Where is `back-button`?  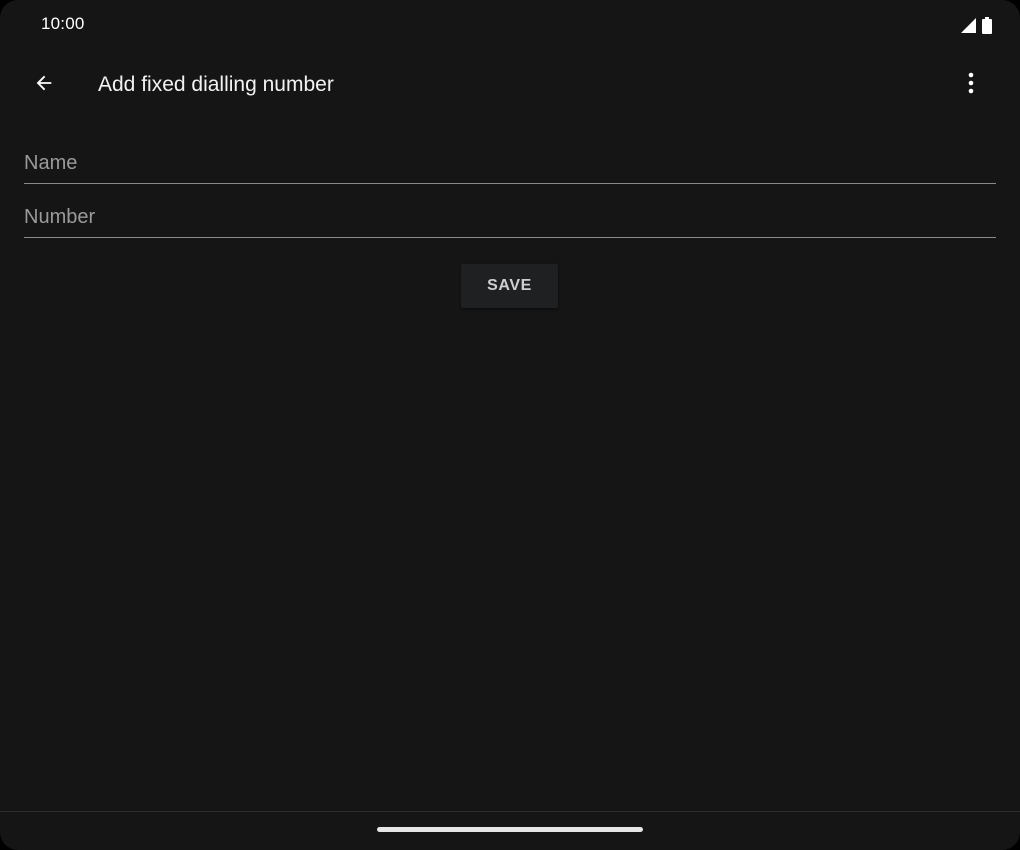 back-button is located at coordinates (44, 85).